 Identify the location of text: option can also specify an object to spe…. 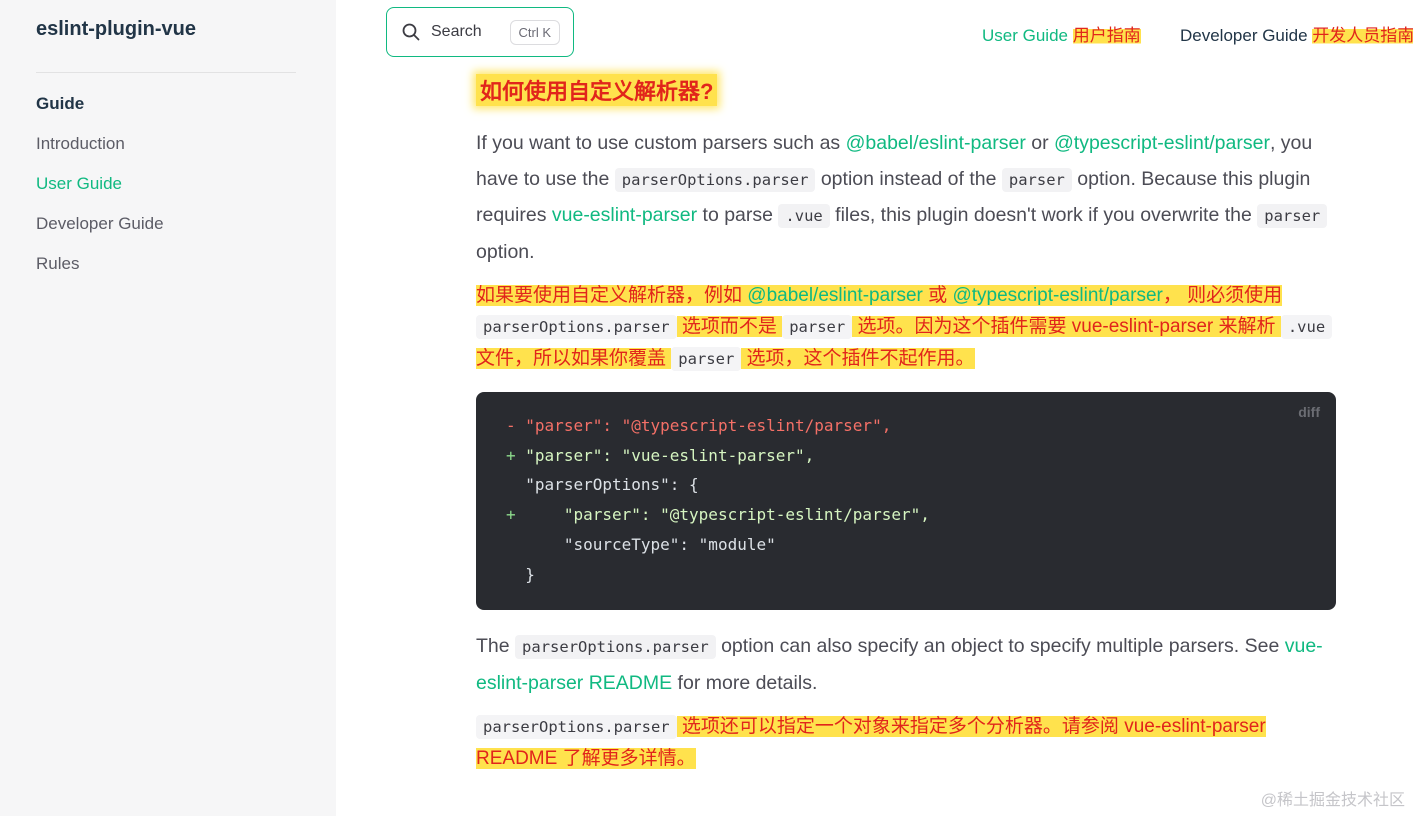
(1000, 646).